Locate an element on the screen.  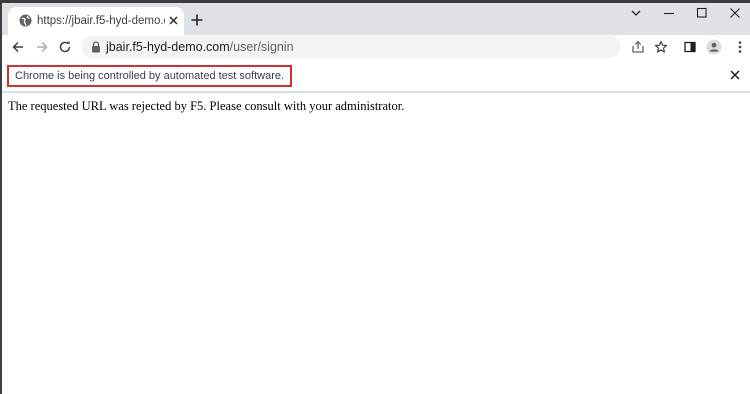
address-bar: jbair.f5-hyd-demo.com/user/signin is located at coordinates (351, 47).